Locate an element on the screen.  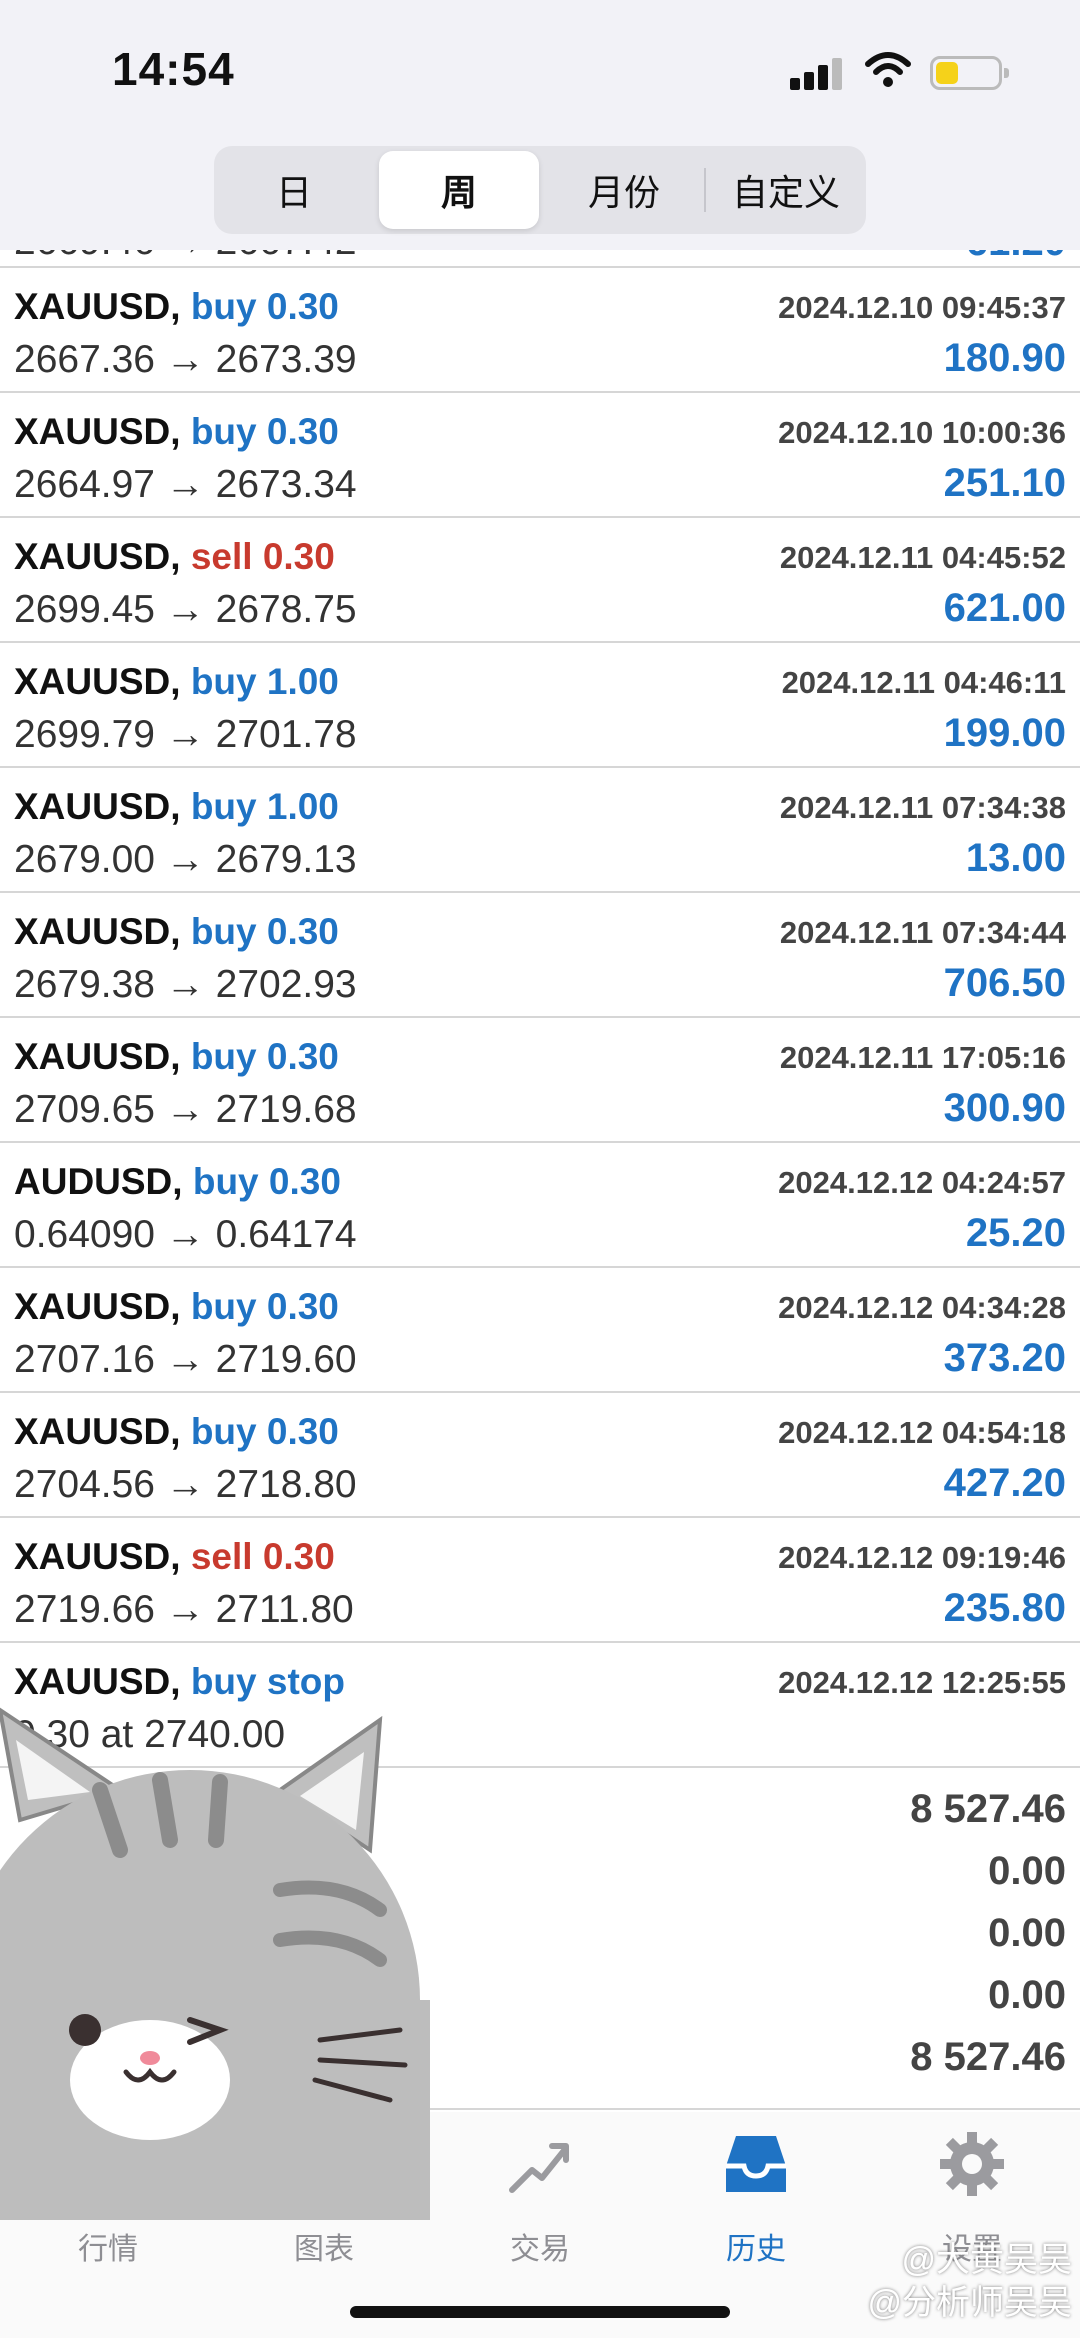
period-tab-day: 日 is located at coordinates (294, 190).